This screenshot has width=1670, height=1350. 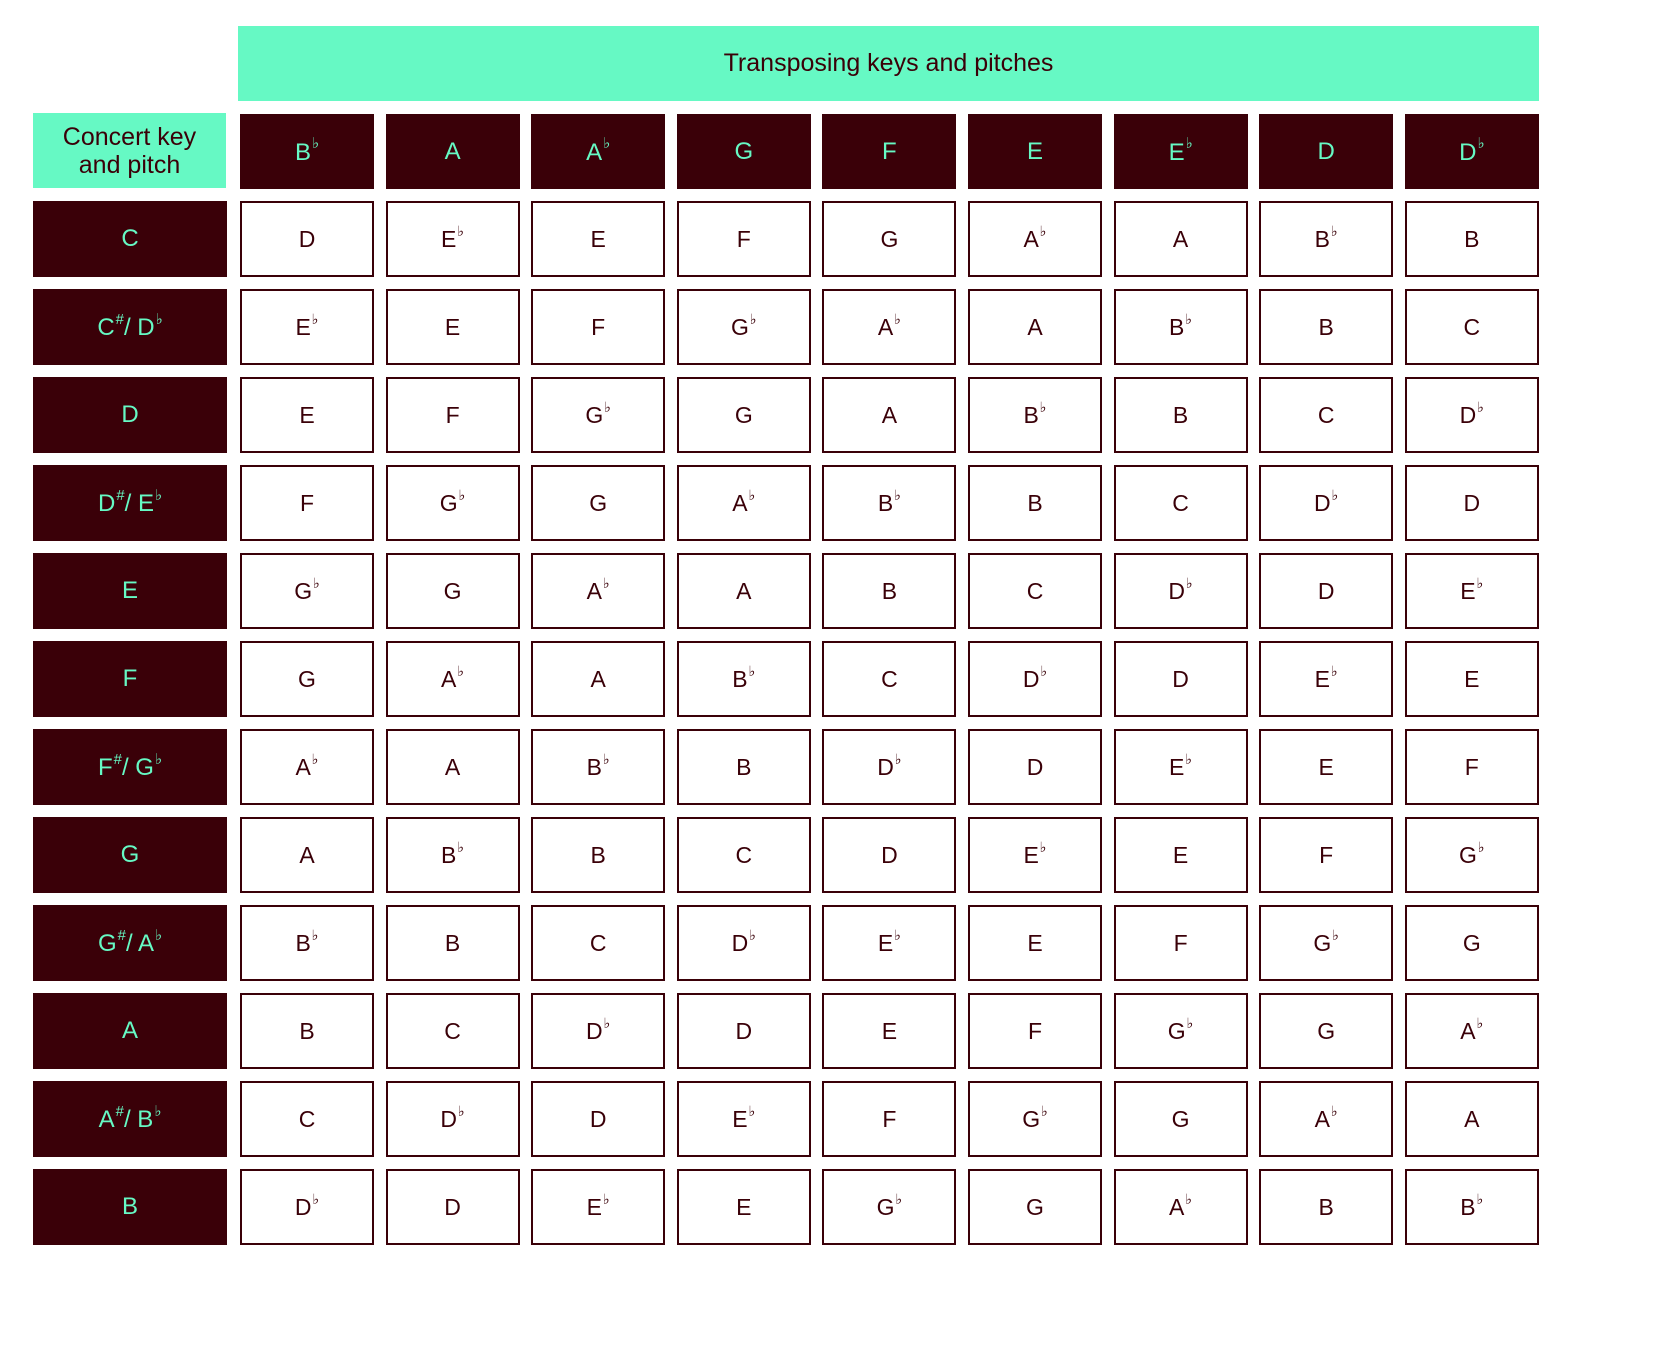 What do you see at coordinates (130, 767) in the screenshot?
I see `row-header: F#/ G♭` at bounding box center [130, 767].